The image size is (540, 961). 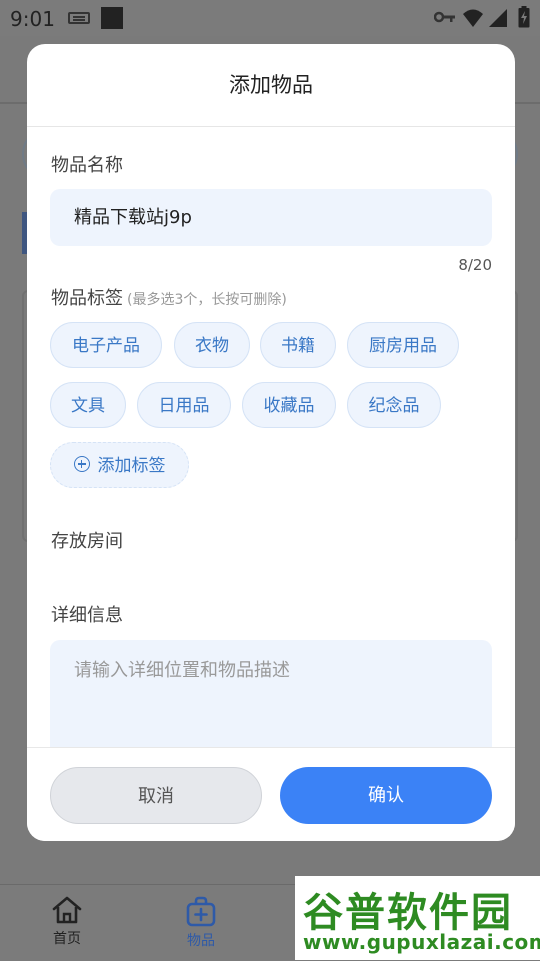 I want to click on status-time: 9:01, so click(x=32, y=19).